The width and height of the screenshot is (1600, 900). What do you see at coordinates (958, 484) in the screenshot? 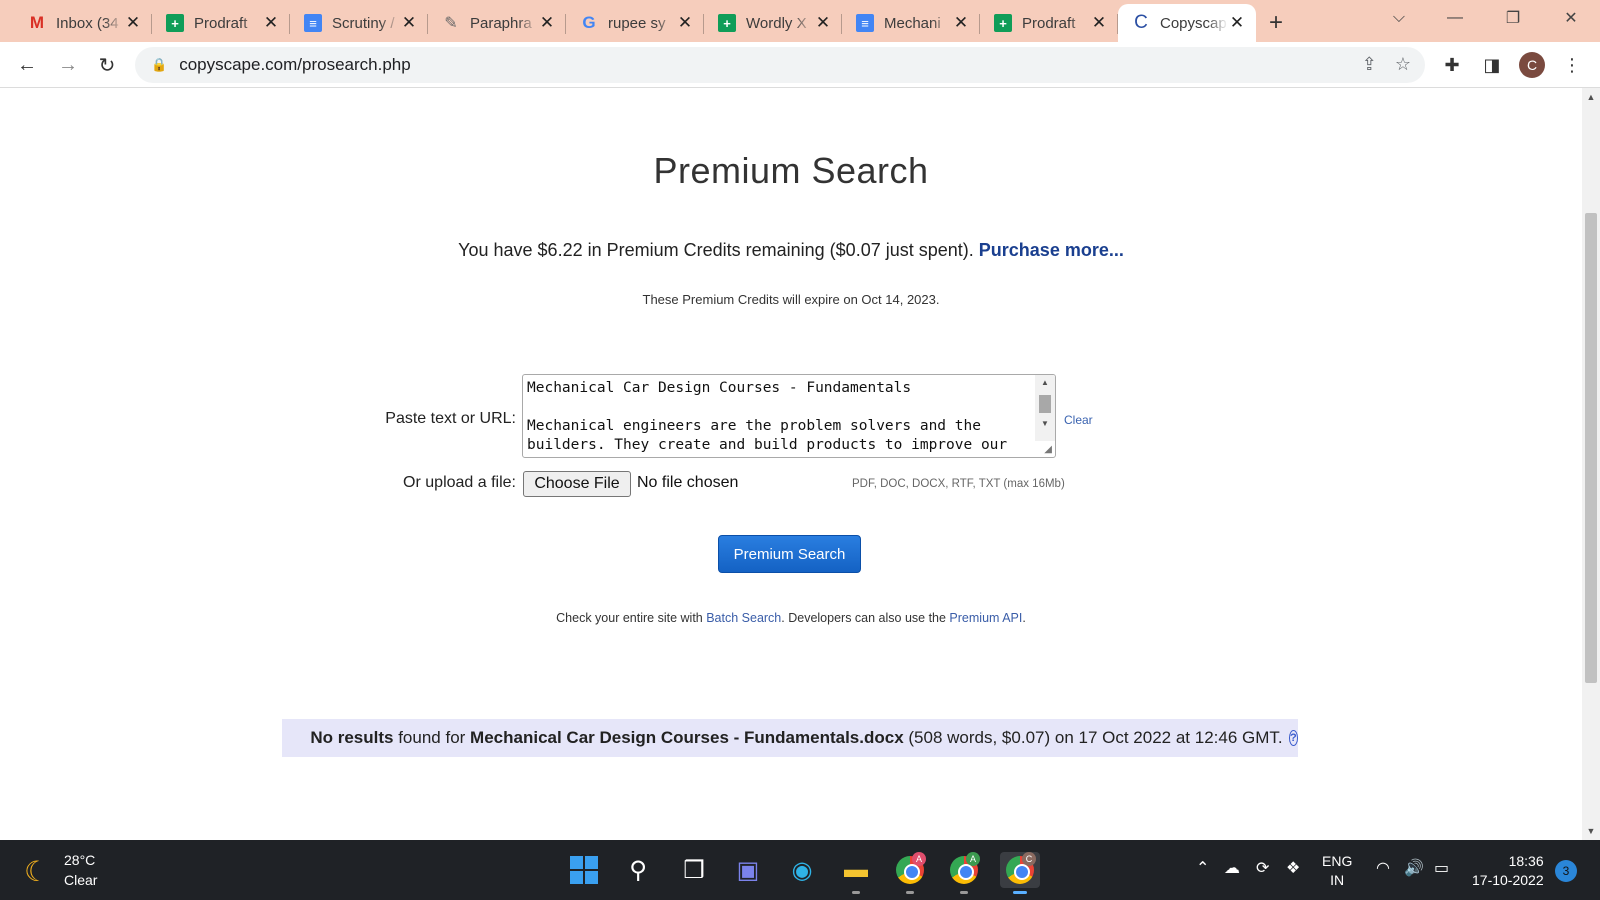
I see `file-types-hint: PDF, DOC, DOCX, RTF, TXT (max 16Mb)` at bounding box center [958, 484].